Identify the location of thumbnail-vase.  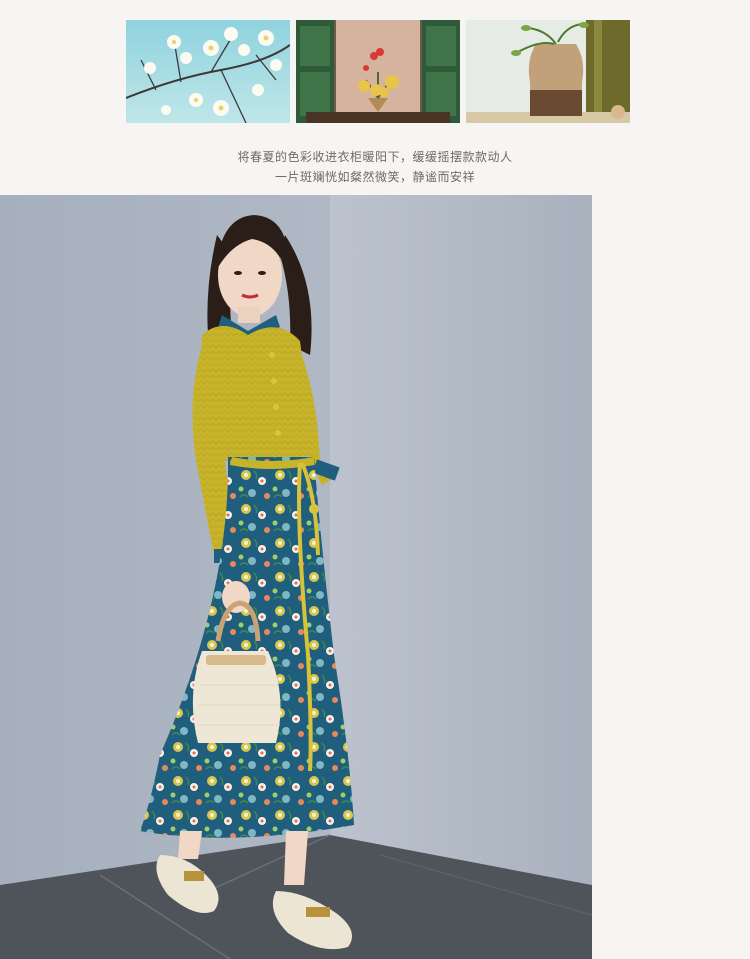
(548, 71).